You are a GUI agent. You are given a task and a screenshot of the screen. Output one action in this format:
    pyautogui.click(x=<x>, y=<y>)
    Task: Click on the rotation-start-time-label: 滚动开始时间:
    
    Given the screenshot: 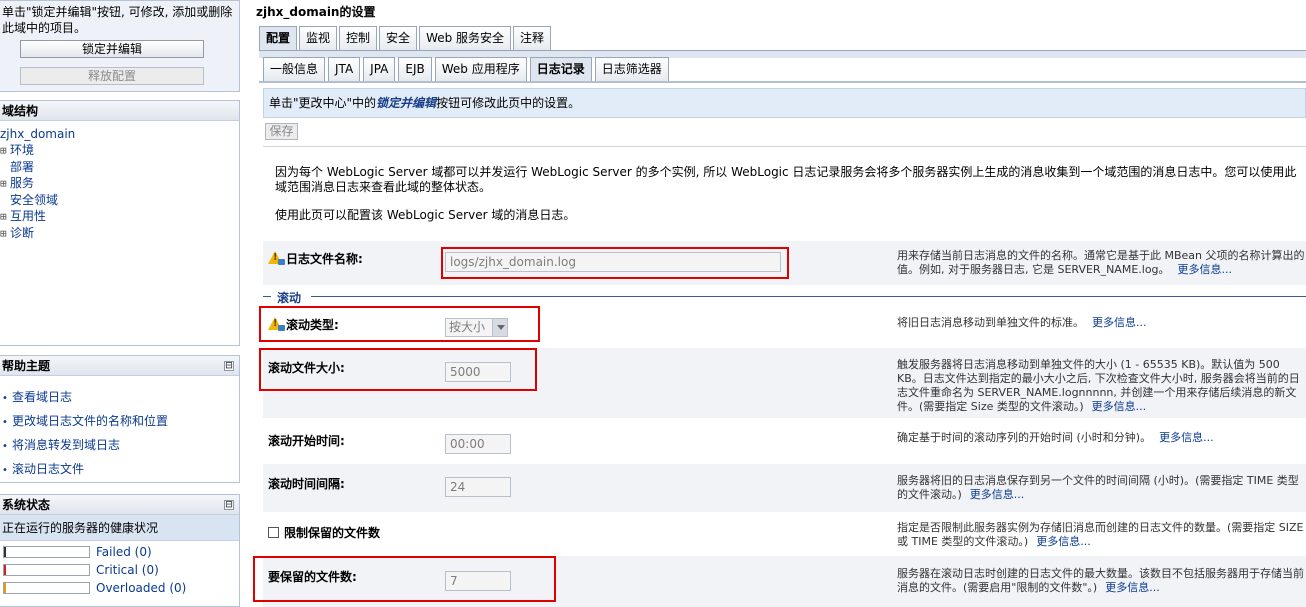 What is the action you would take?
    pyautogui.click(x=306, y=441)
    